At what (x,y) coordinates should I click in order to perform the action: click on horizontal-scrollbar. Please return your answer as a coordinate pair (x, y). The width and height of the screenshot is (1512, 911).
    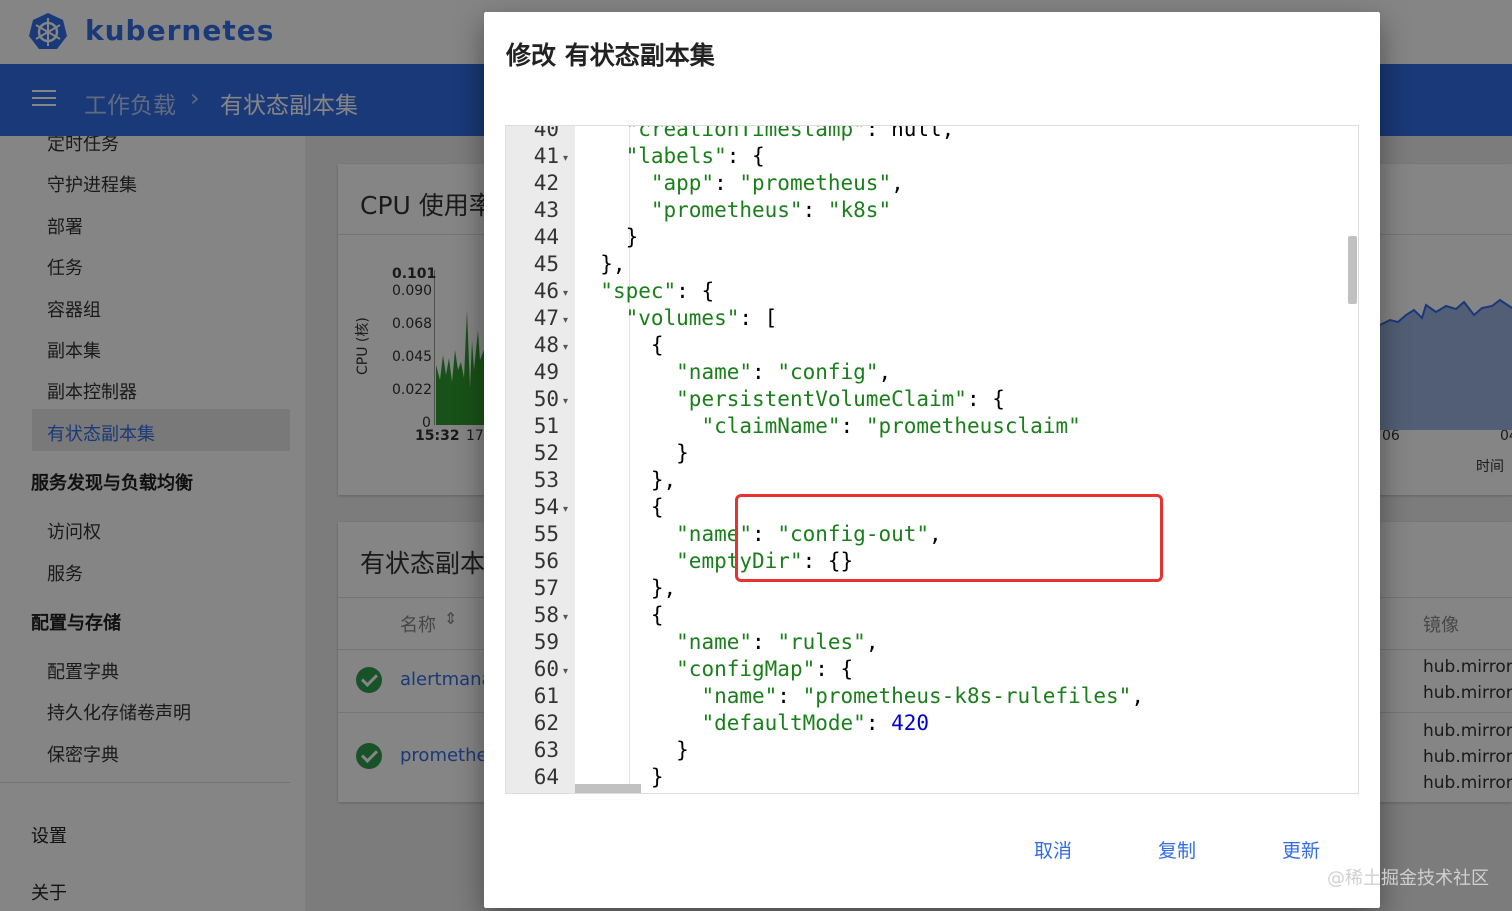
    Looking at the image, I should click on (608, 788).